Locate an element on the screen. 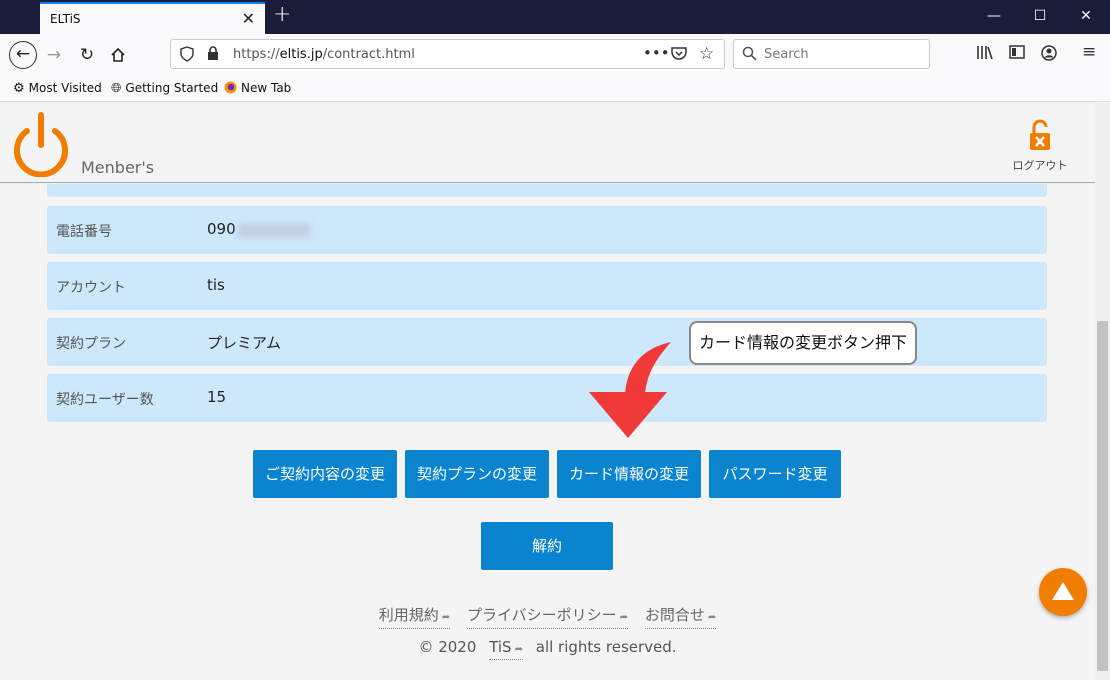  back-to-top-button is located at coordinates (1063, 592).